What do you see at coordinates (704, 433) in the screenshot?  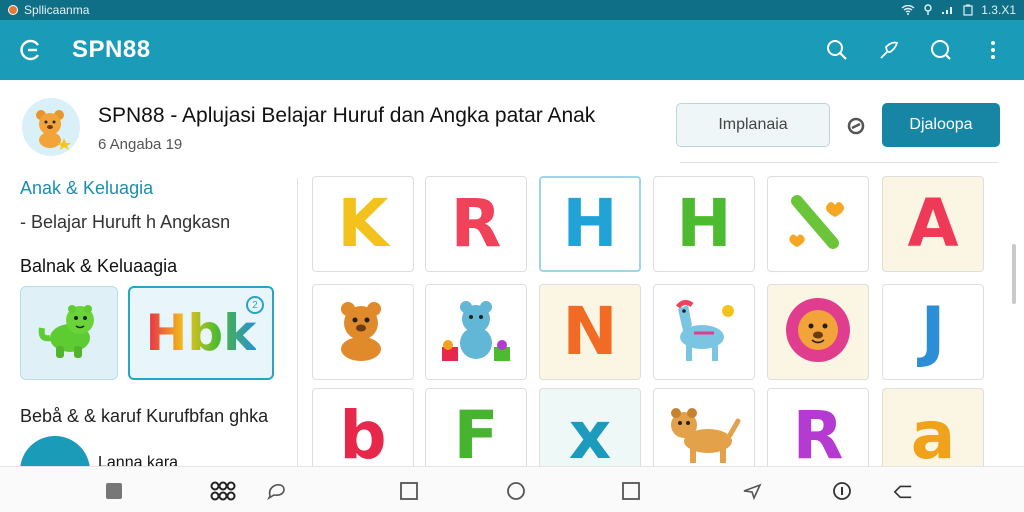 I see `dog-icon` at bounding box center [704, 433].